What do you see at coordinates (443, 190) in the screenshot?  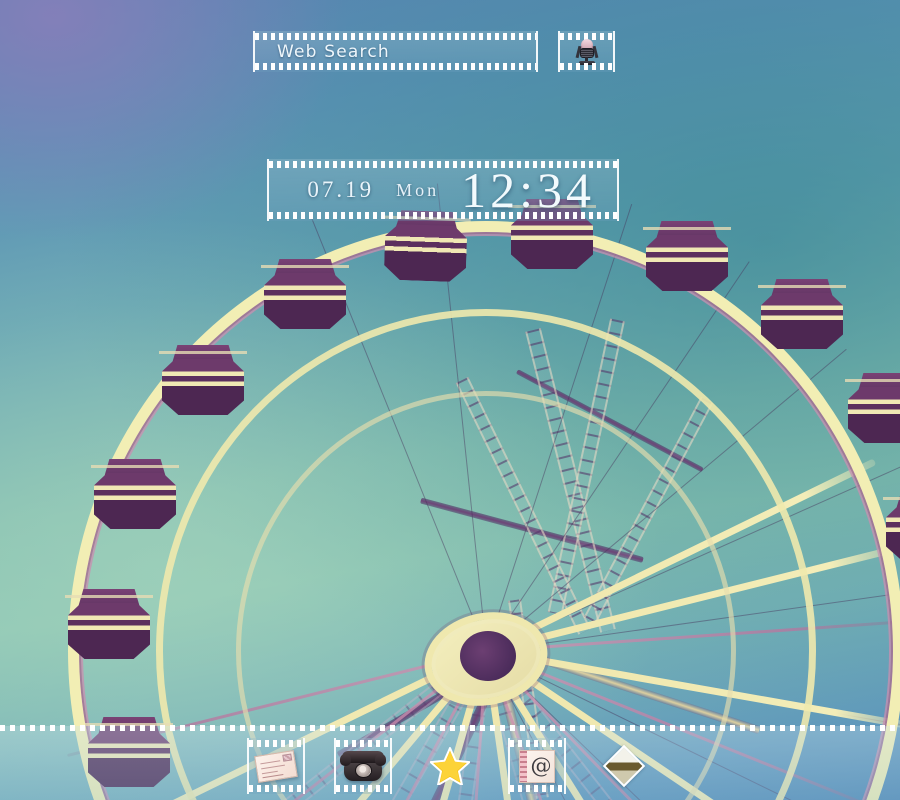 I see `clock-widget: 07.19 Mon 12:34` at bounding box center [443, 190].